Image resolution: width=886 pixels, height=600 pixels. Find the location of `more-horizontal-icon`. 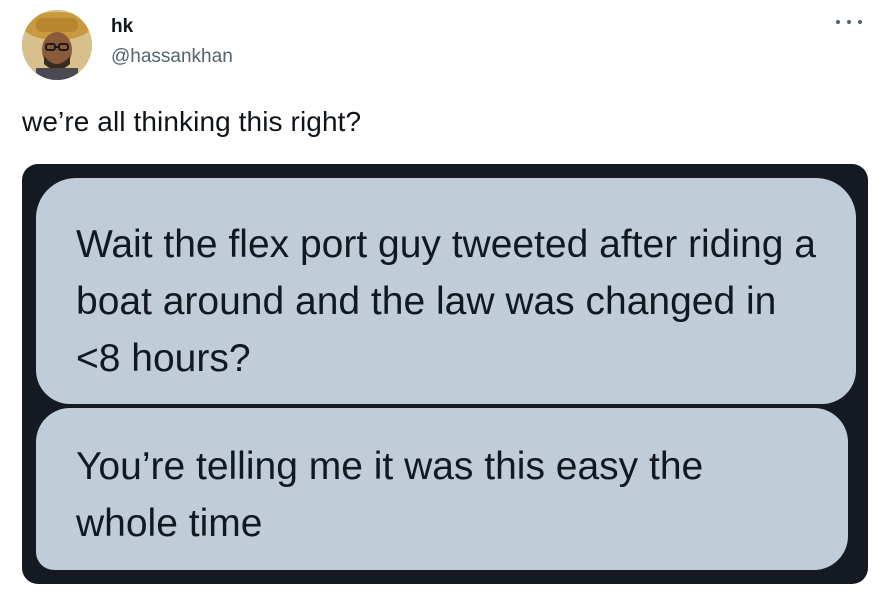

more-horizontal-icon is located at coordinates (849, 22).